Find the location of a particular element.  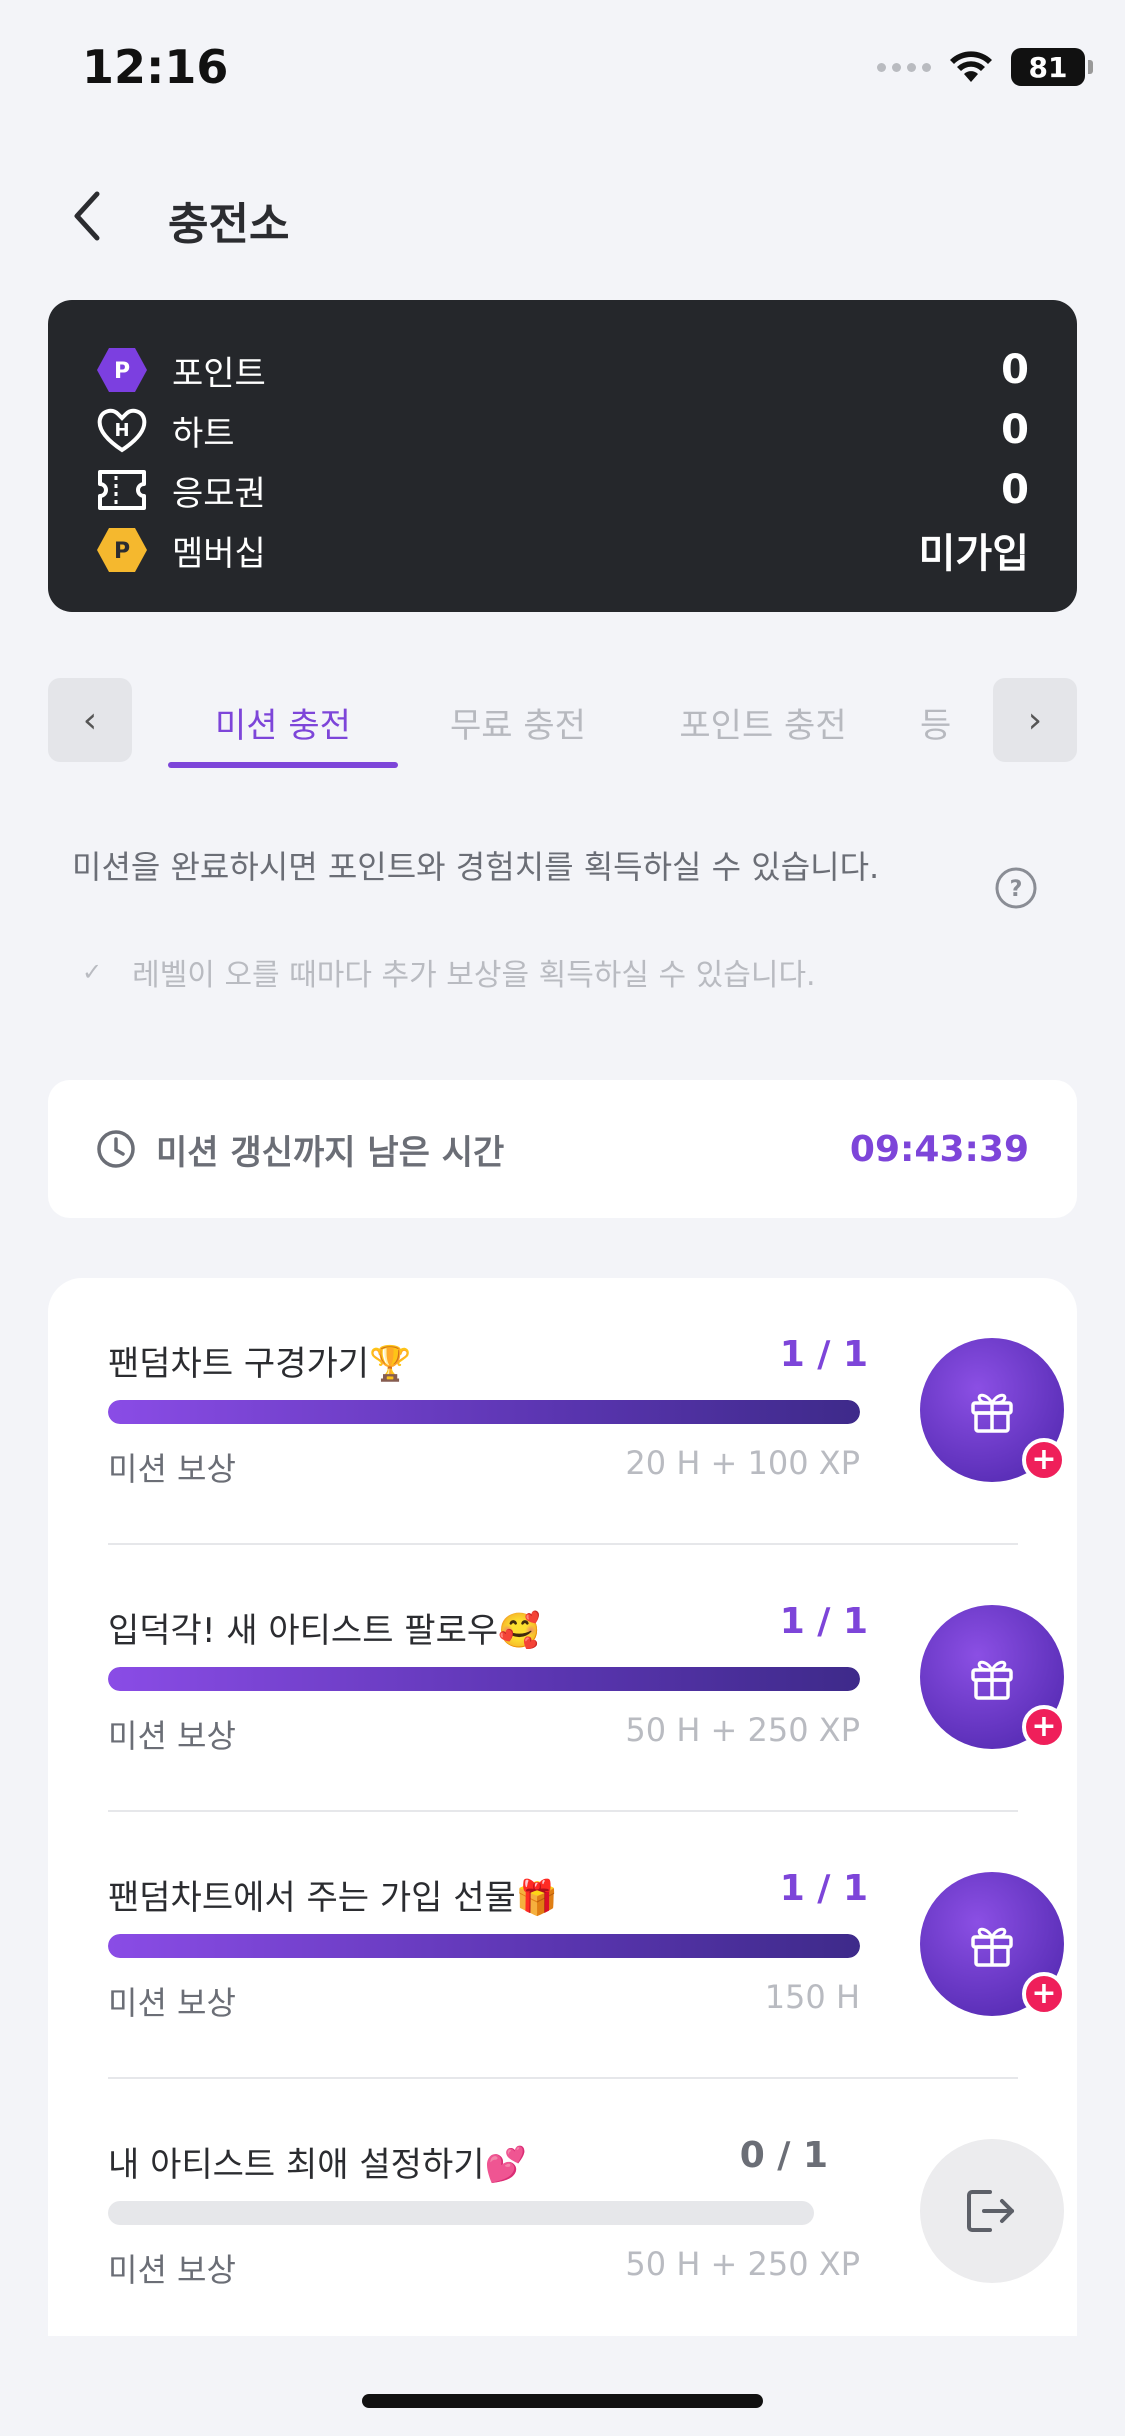

charge-tabs: ‹ 미션 충전 무료 충전 포인트 충전 등 › is located at coordinates (562, 722).